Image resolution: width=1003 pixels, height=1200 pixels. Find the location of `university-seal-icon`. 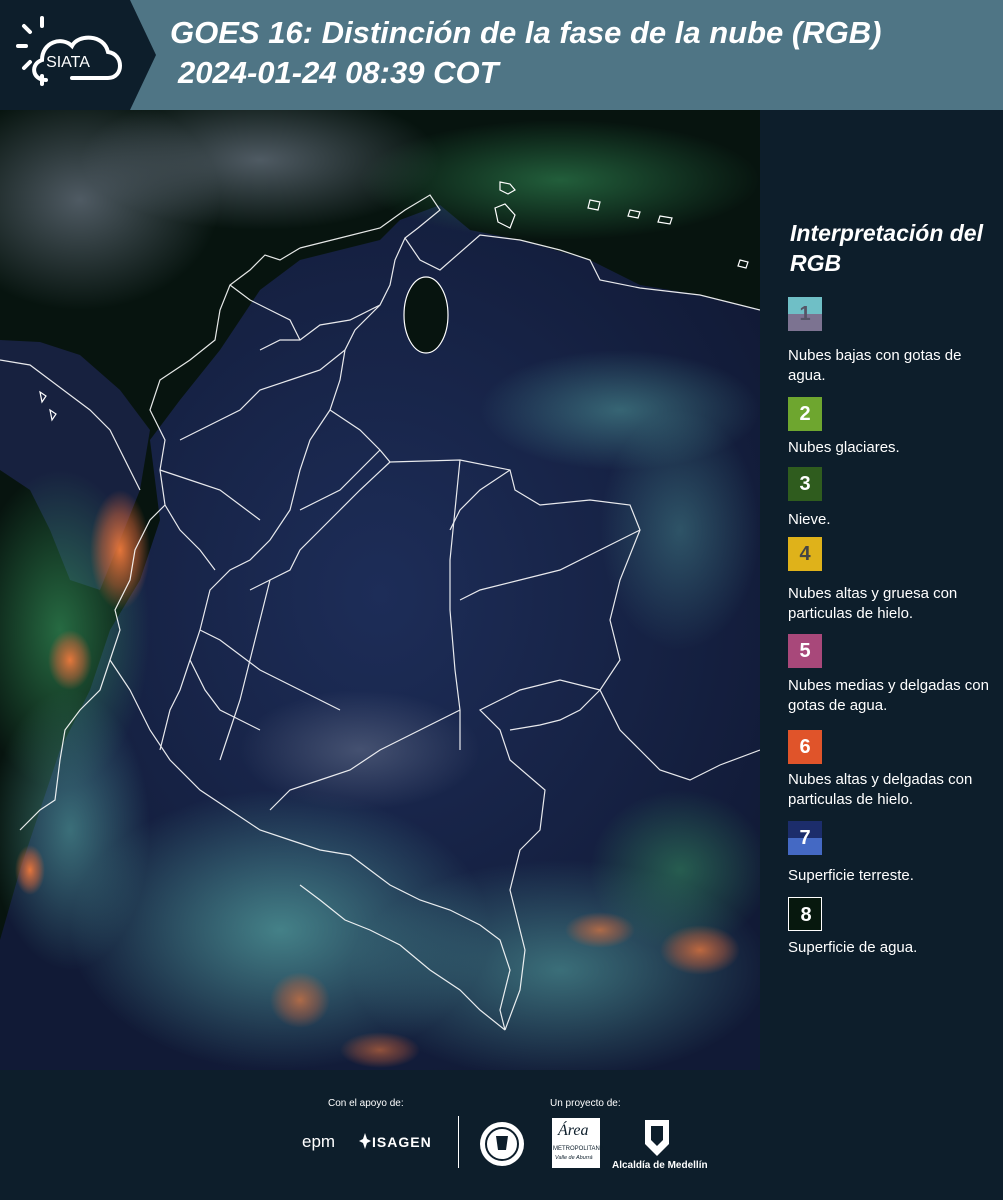

university-seal-icon is located at coordinates (502, 1144).